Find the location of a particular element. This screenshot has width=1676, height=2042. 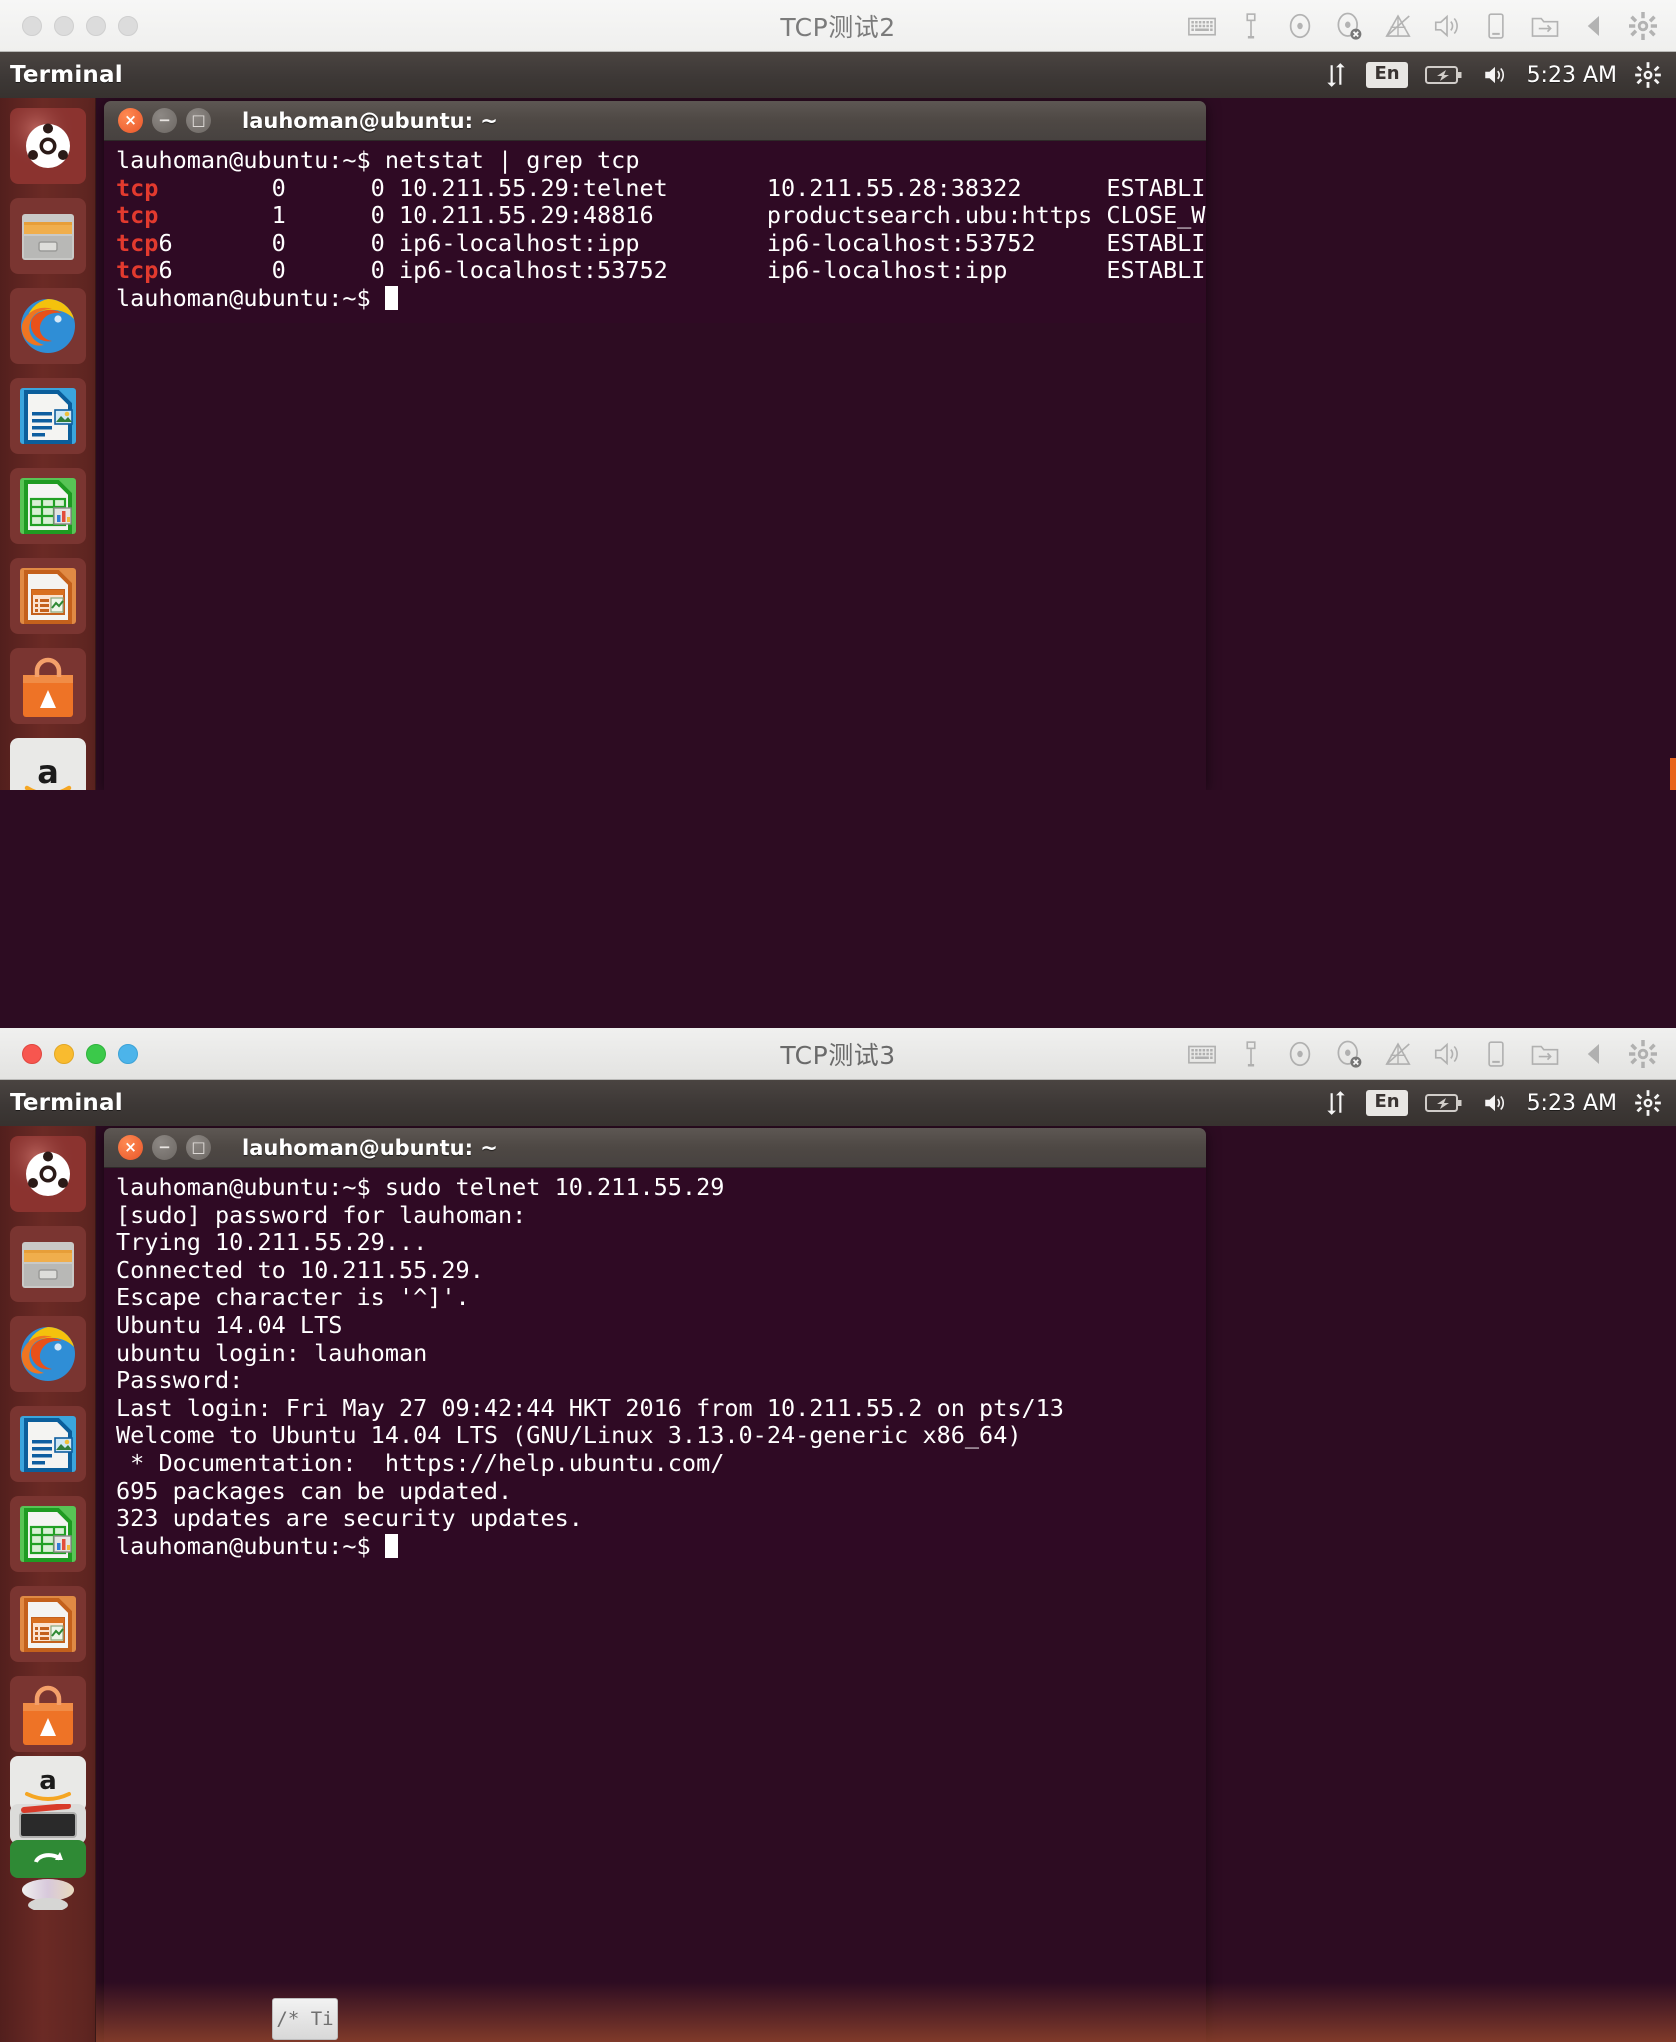

parallels-toolbar-icons is located at coordinates (1431, 26).